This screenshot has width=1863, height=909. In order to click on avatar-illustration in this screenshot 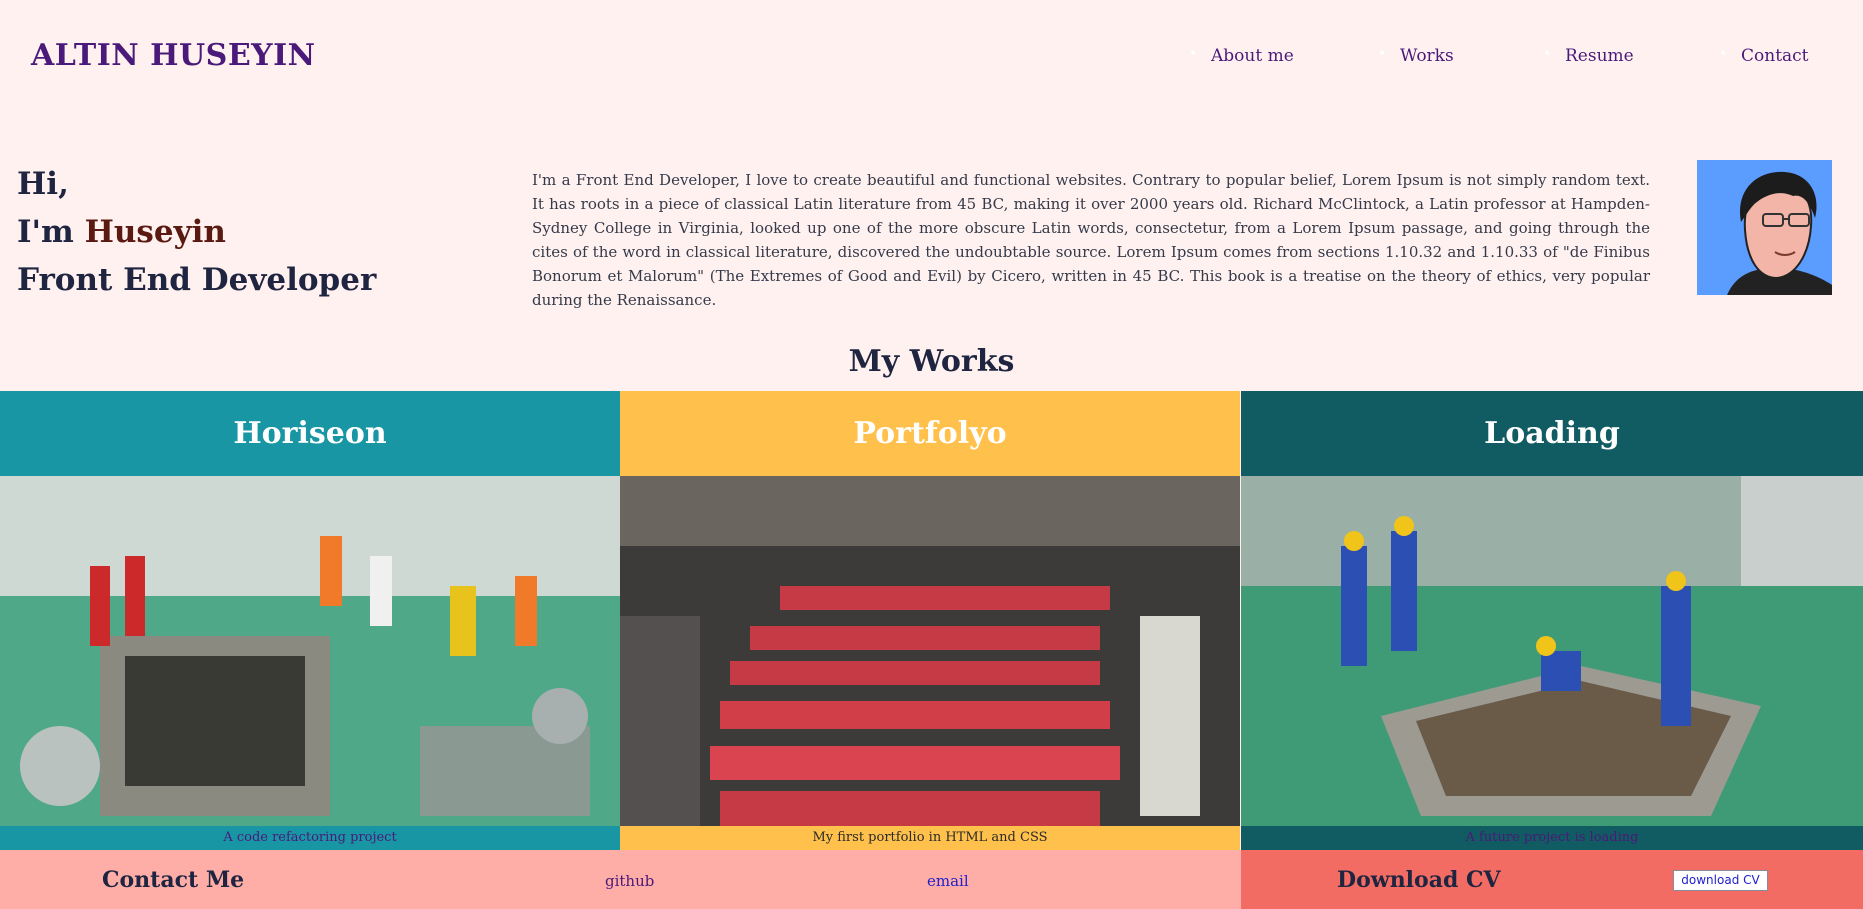, I will do `click(1764, 227)`.